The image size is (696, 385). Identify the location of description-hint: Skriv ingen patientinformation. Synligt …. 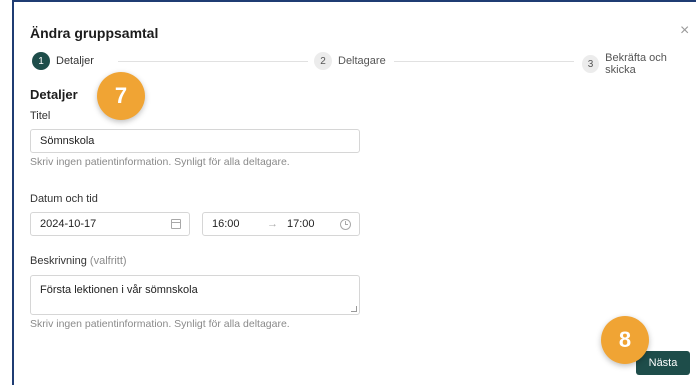
(160, 324).